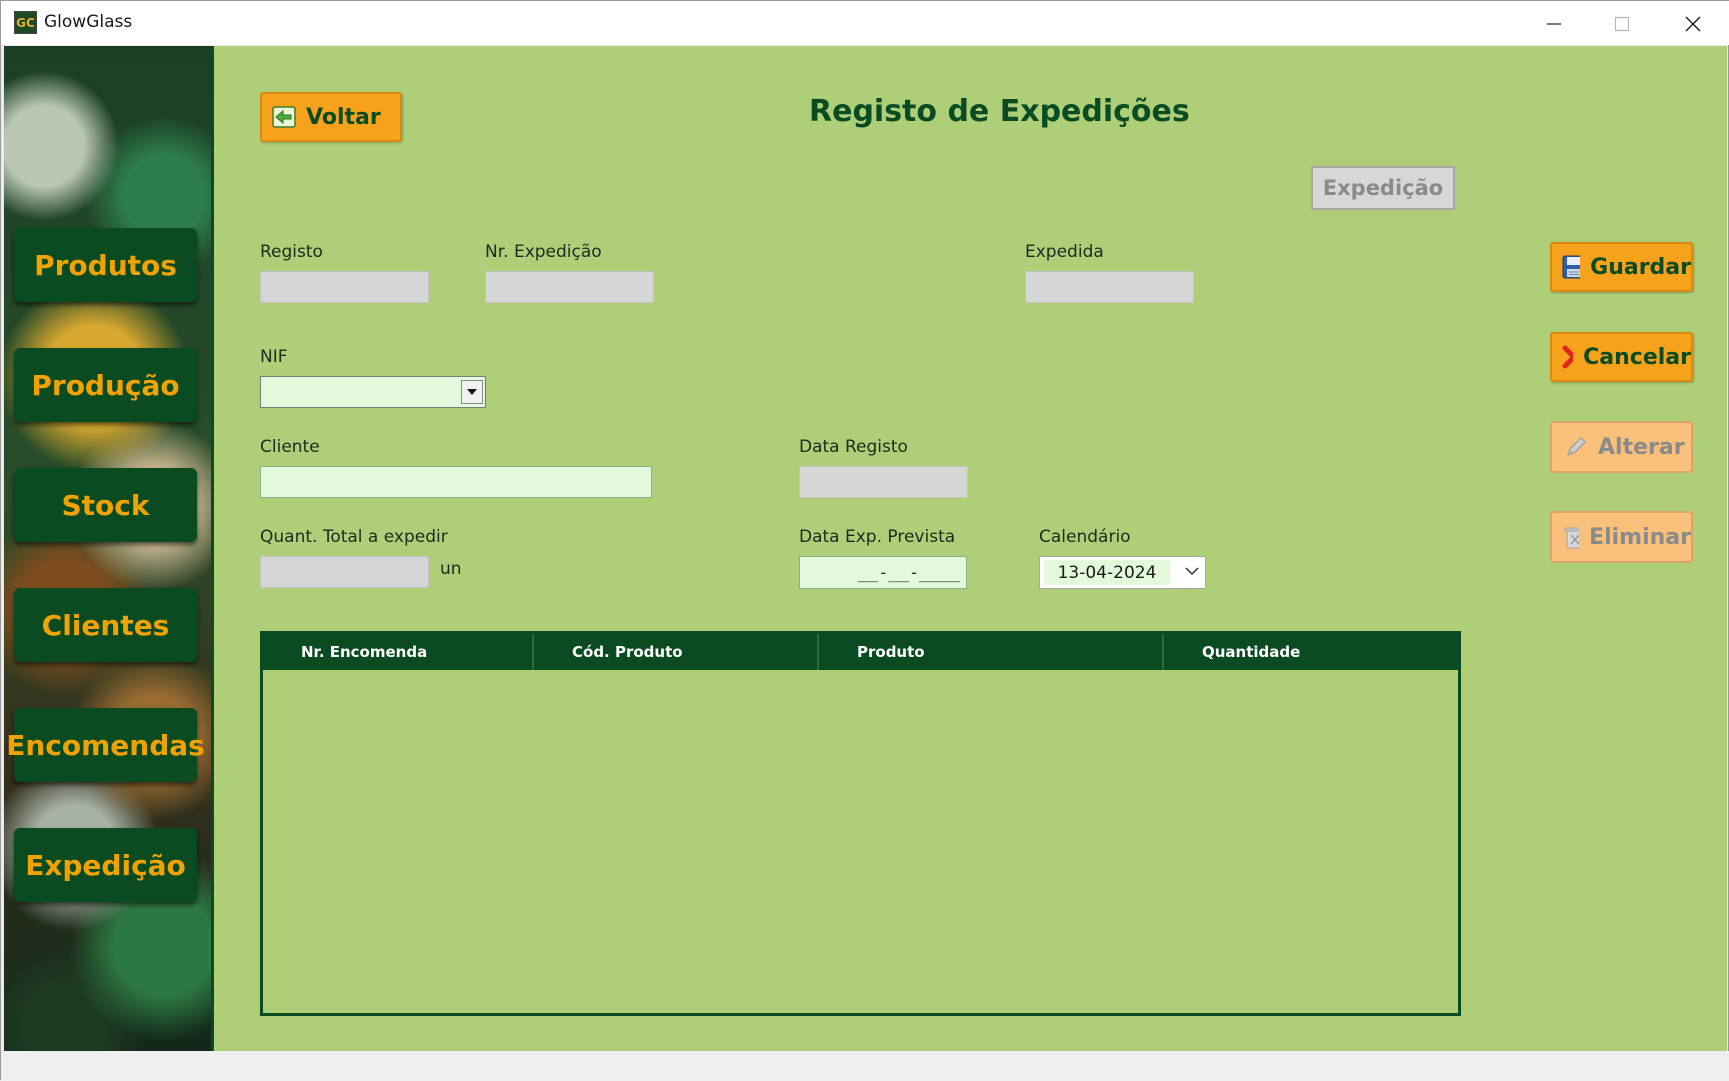 Image resolution: width=1729 pixels, height=1081 pixels. Describe the element at coordinates (1085, 537) in the screenshot. I see `calendario-label: Calendário` at that location.